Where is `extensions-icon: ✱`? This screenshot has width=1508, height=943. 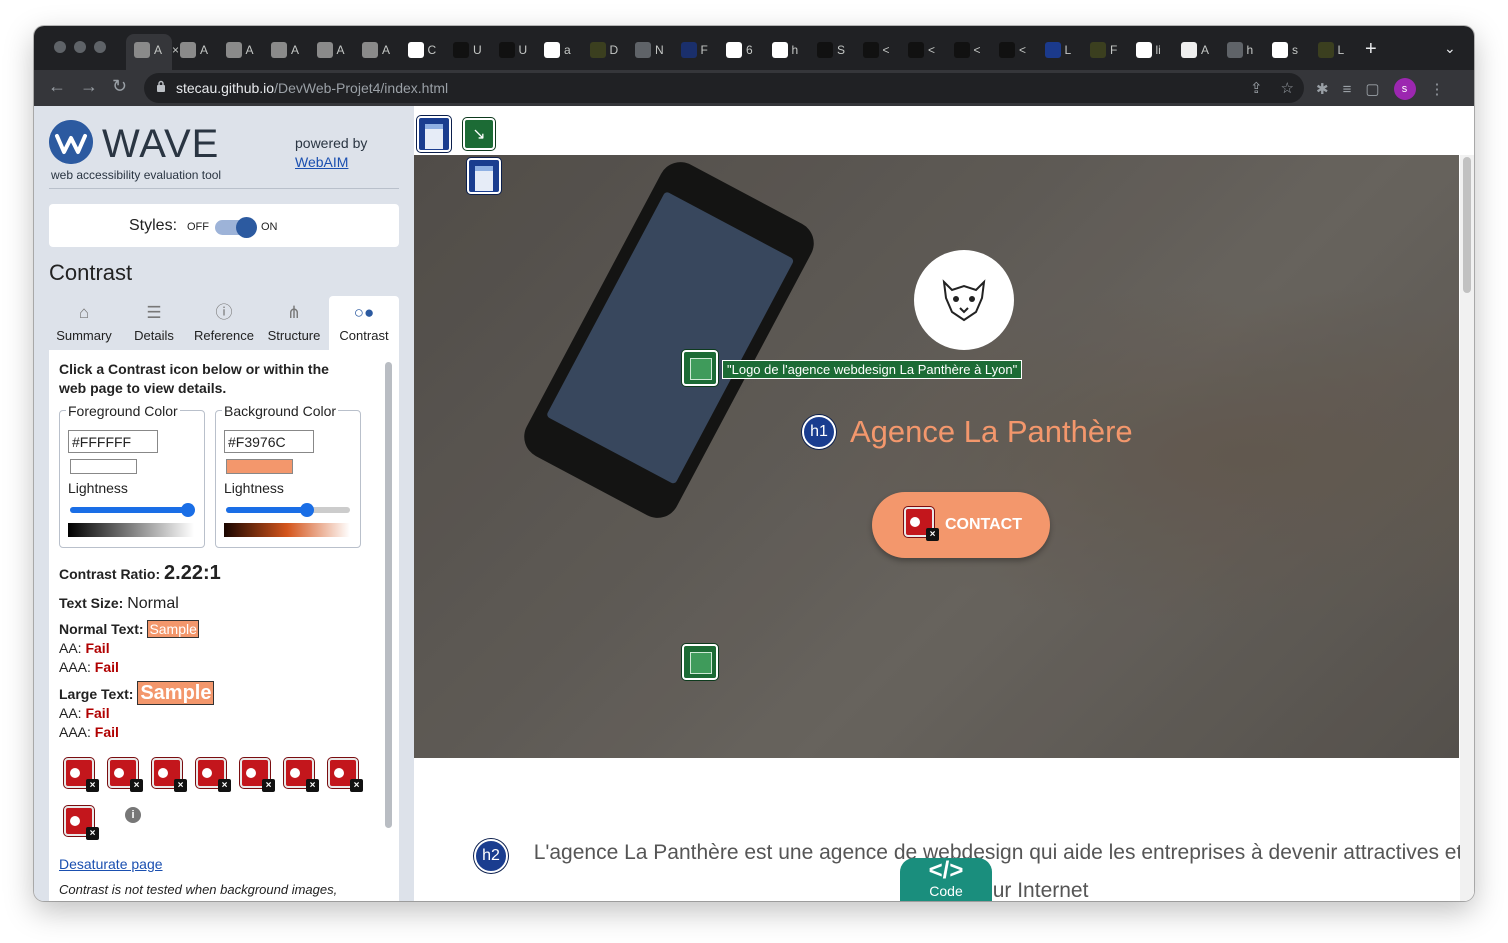
extensions-icon: ✱ is located at coordinates (1322, 89).